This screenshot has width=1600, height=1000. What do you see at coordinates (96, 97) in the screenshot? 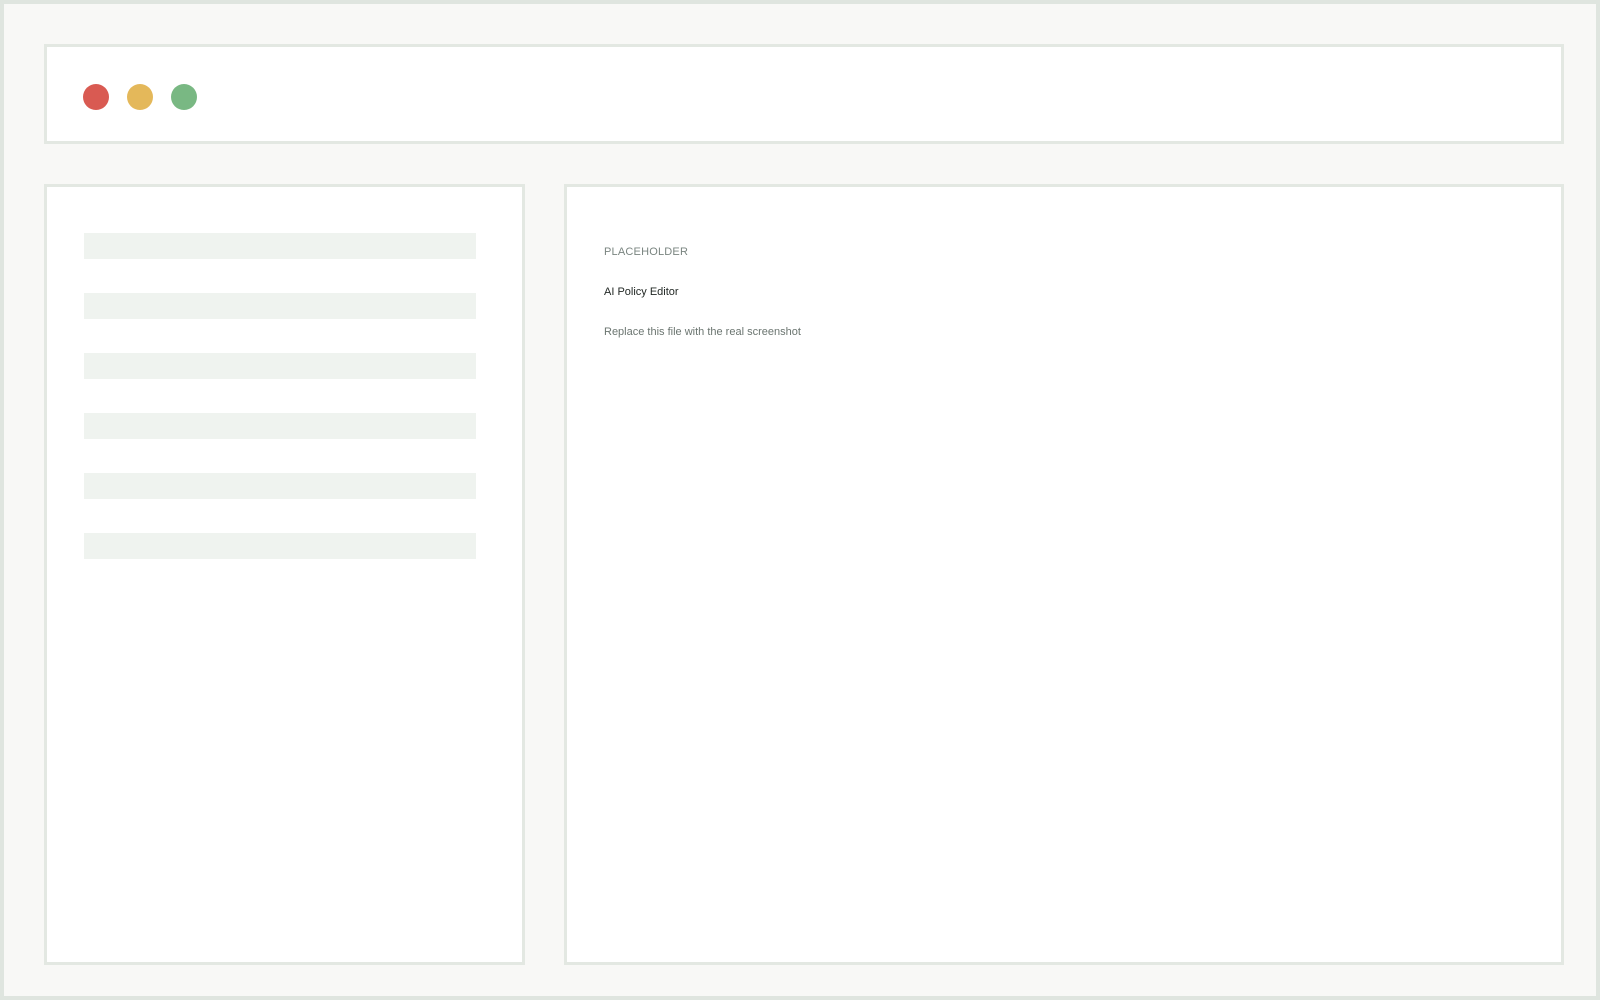
I see `close-window-icon` at bounding box center [96, 97].